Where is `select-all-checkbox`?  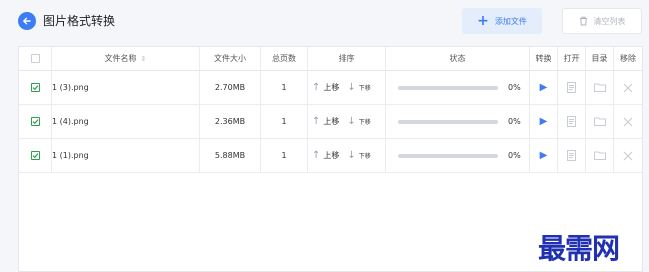 select-all-checkbox is located at coordinates (35, 58).